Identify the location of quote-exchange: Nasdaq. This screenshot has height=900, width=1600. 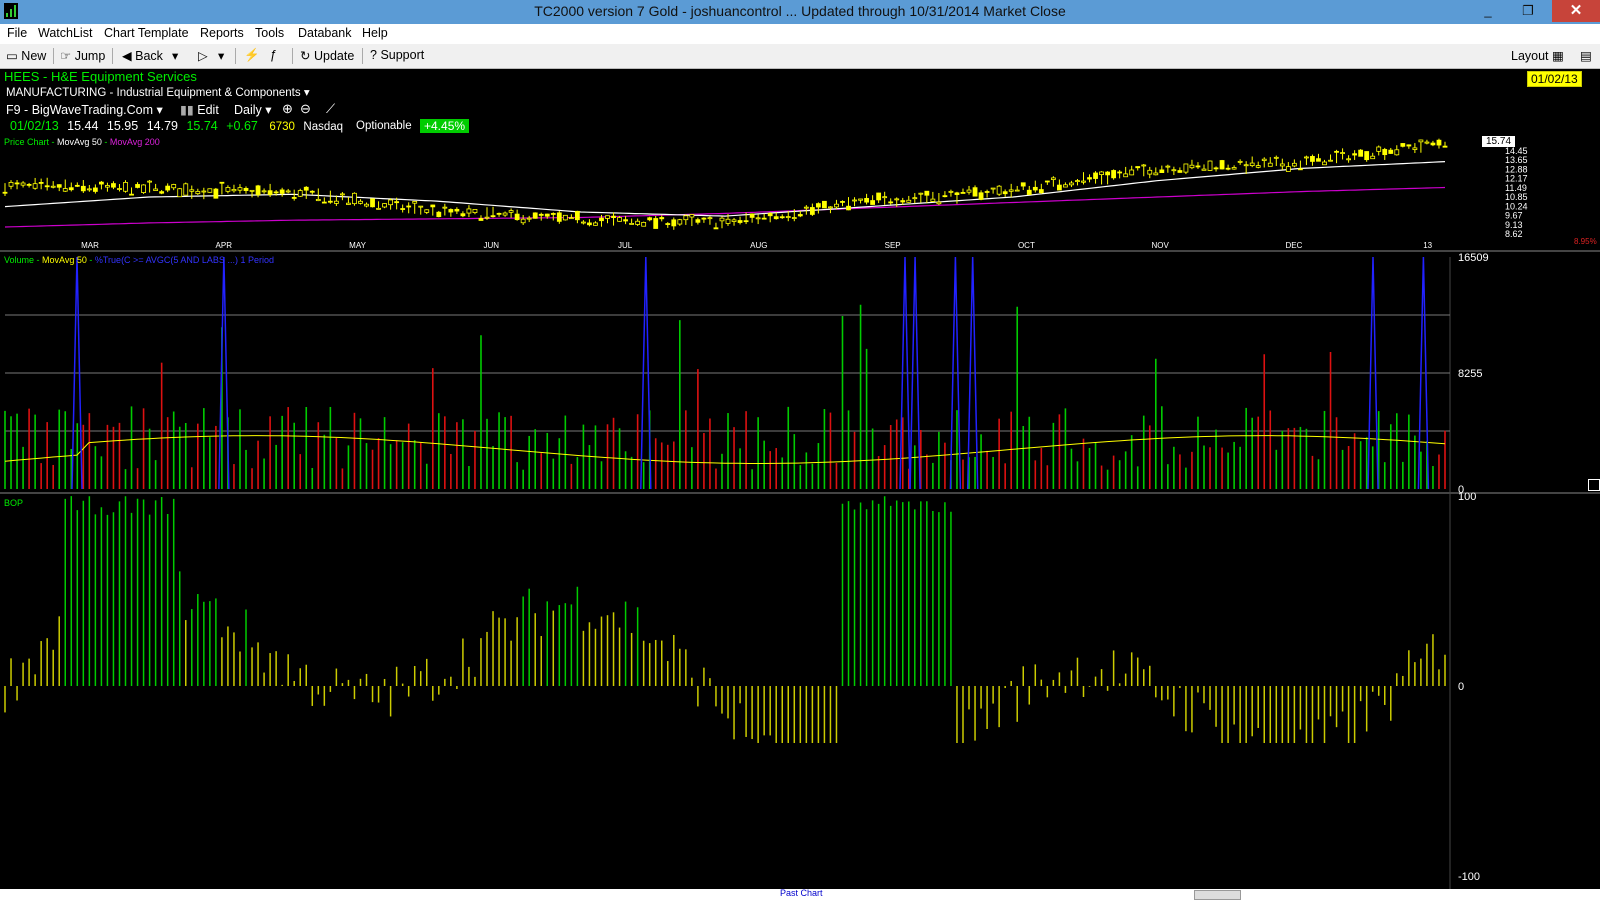
(323, 127).